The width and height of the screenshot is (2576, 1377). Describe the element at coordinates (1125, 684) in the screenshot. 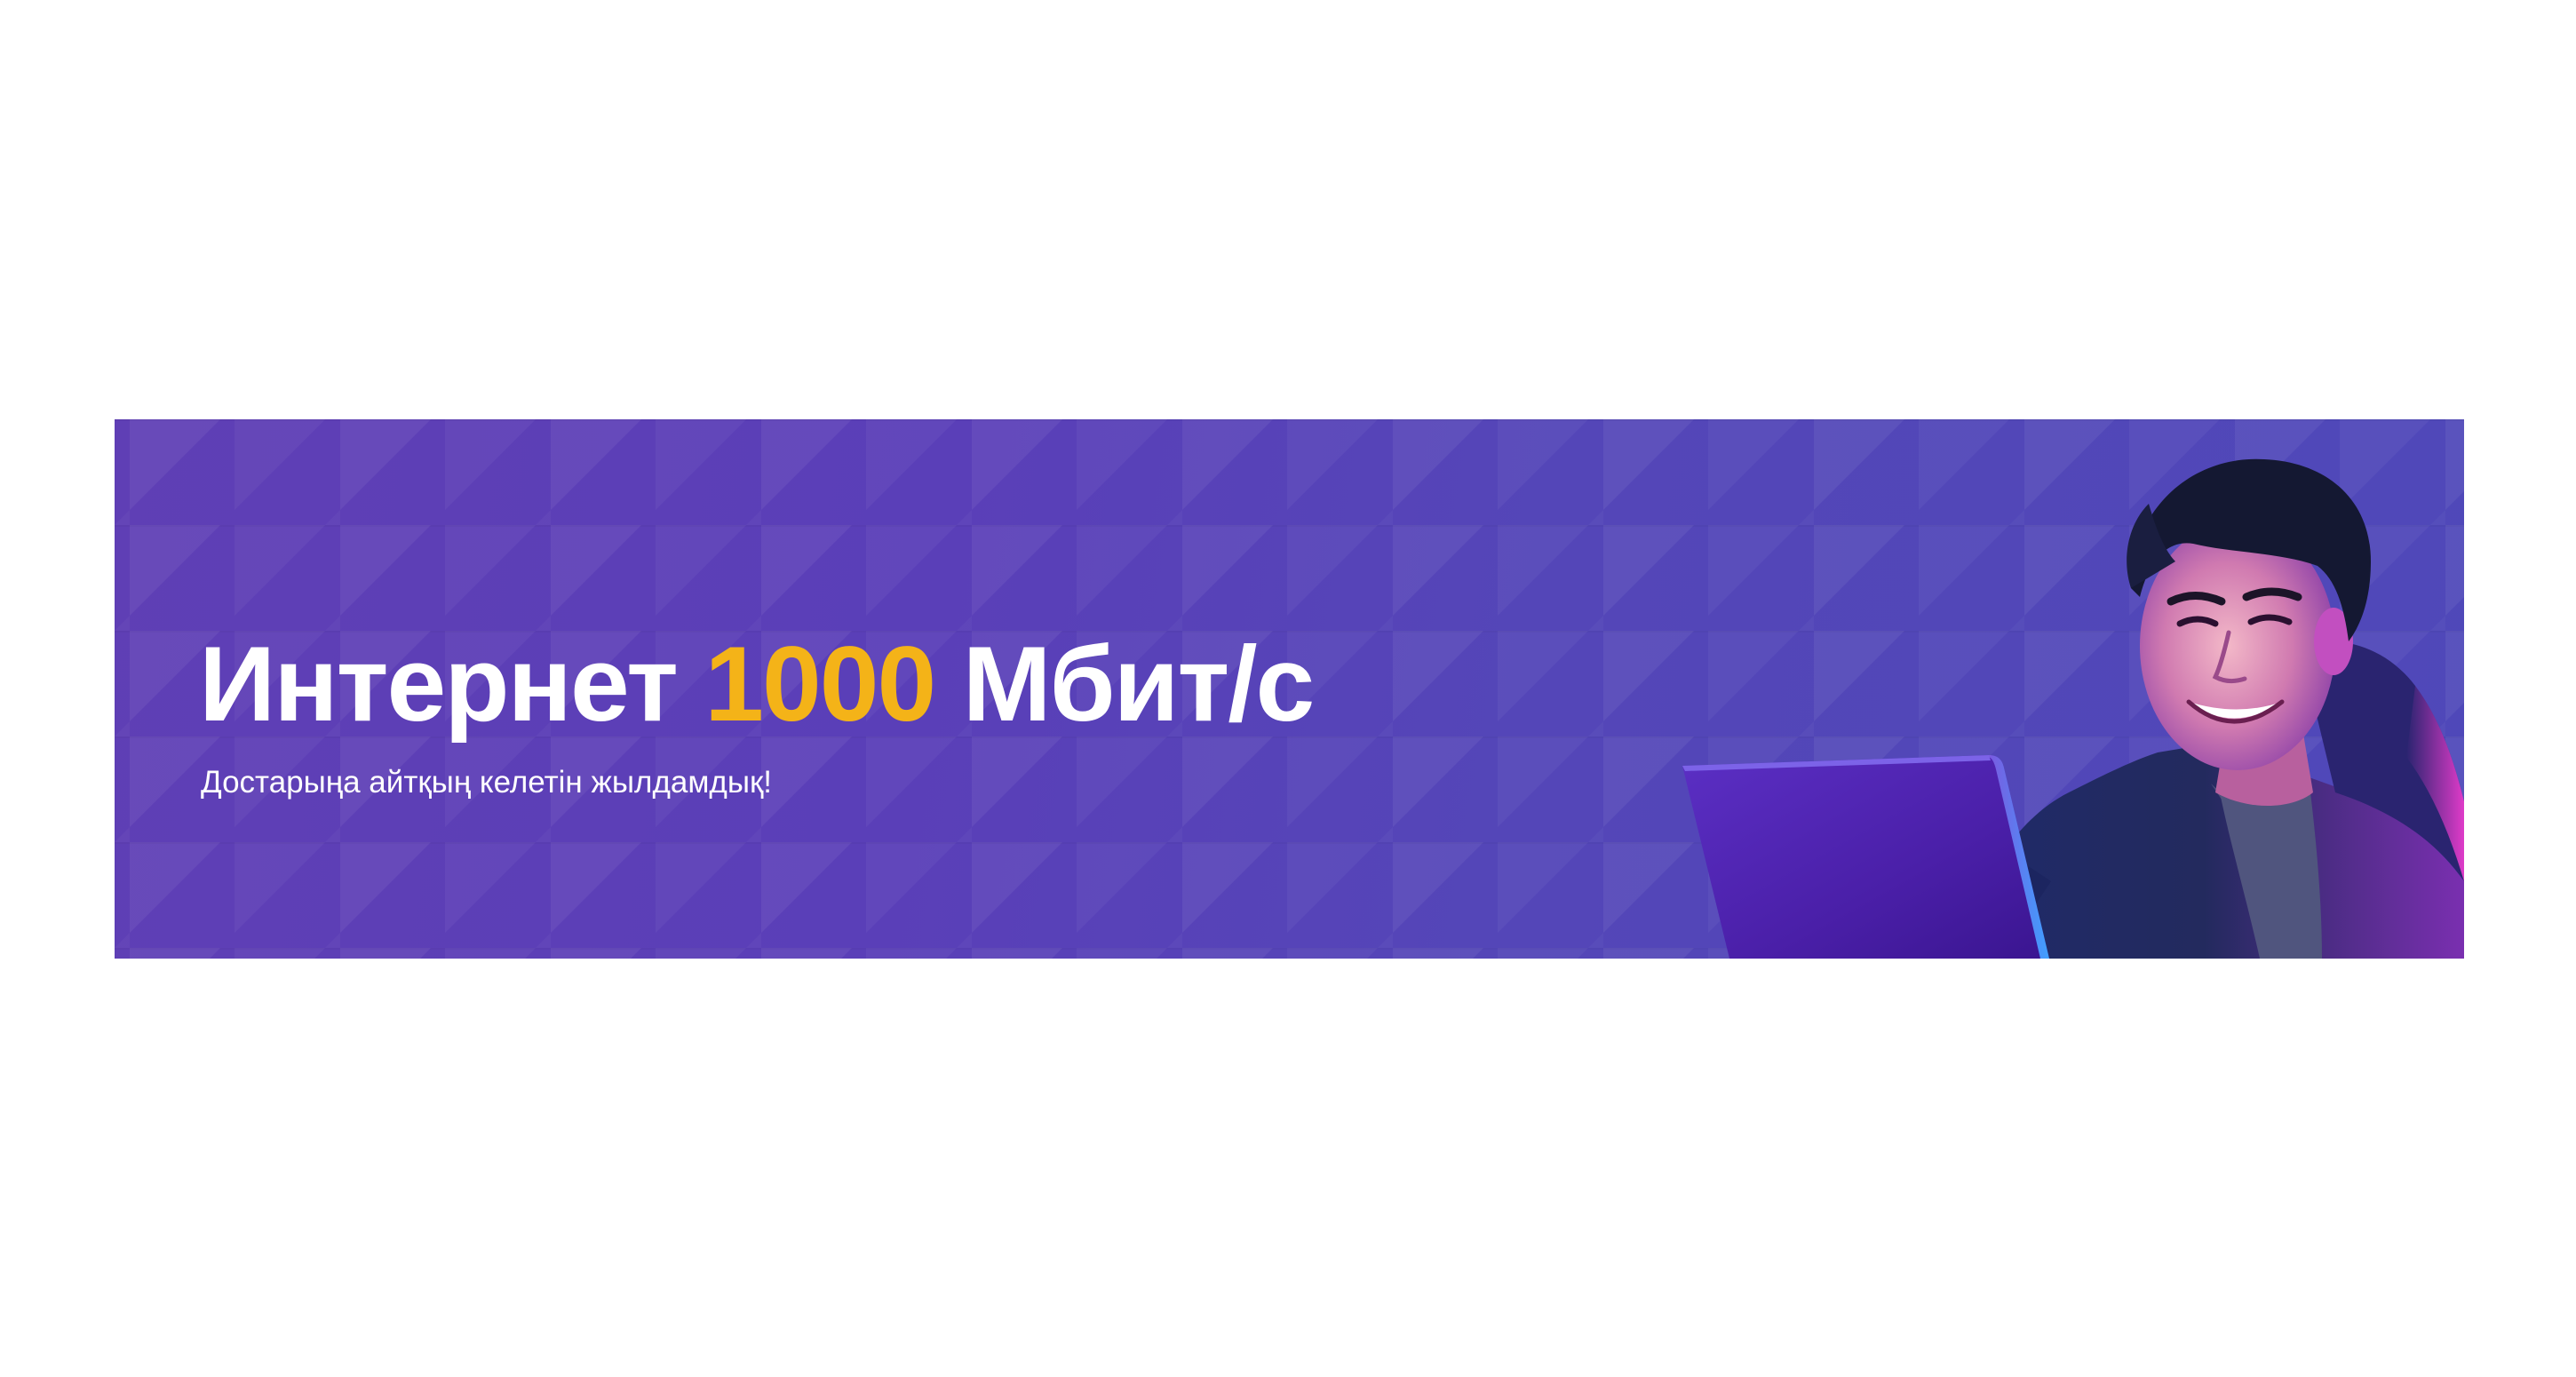

I see `headline-text-unit: Мбит/с` at that location.